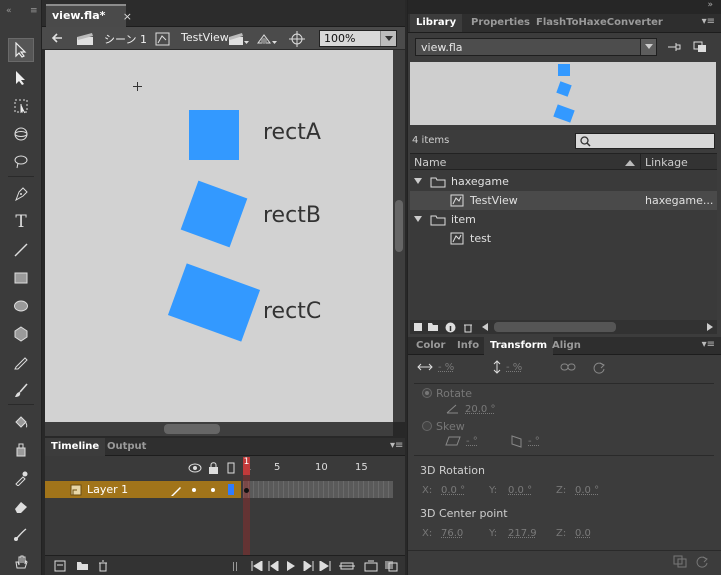 The height and width of the screenshot is (575, 721). What do you see at coordinates (297, 38) in the screenshot?
I see `center-stage-icon` at bounding box center [297, 38].